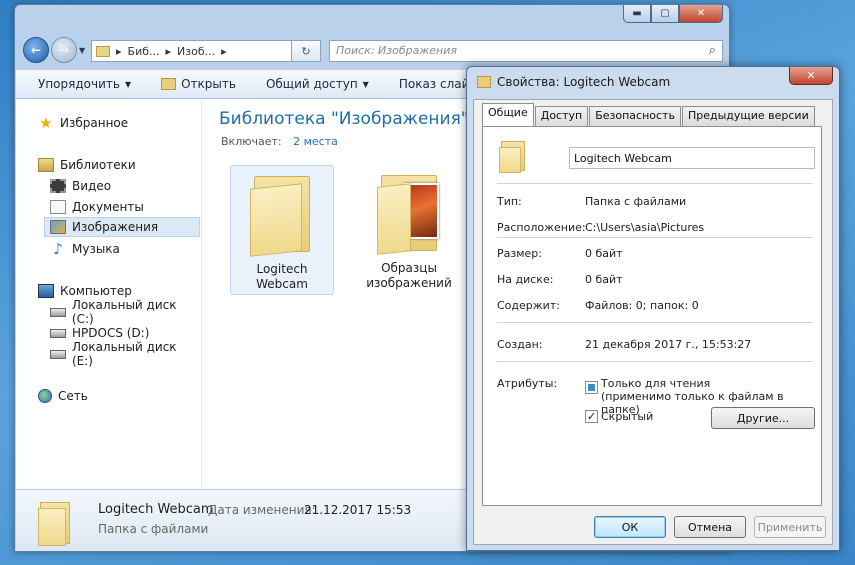  What do you see at coordinates (630, 527) in the screenshot?
I see `ok-button: ОК` at bounding box center [630, 527].